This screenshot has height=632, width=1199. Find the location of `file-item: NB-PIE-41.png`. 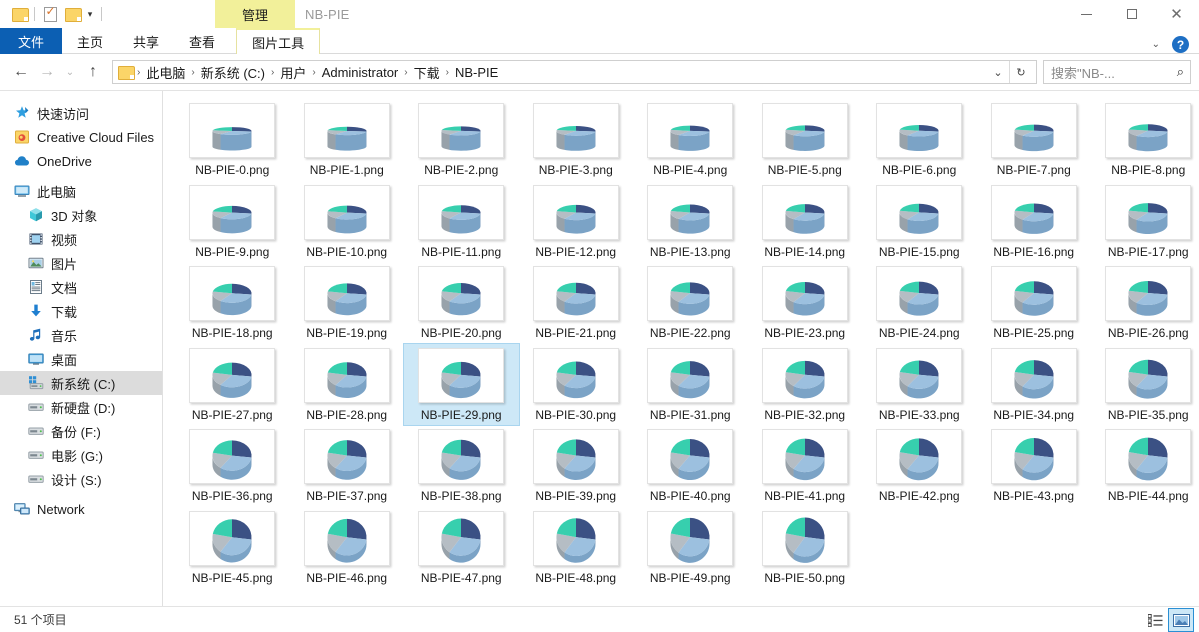

file-item: NB-PIE-41.png is located at coordinates (805, 466).